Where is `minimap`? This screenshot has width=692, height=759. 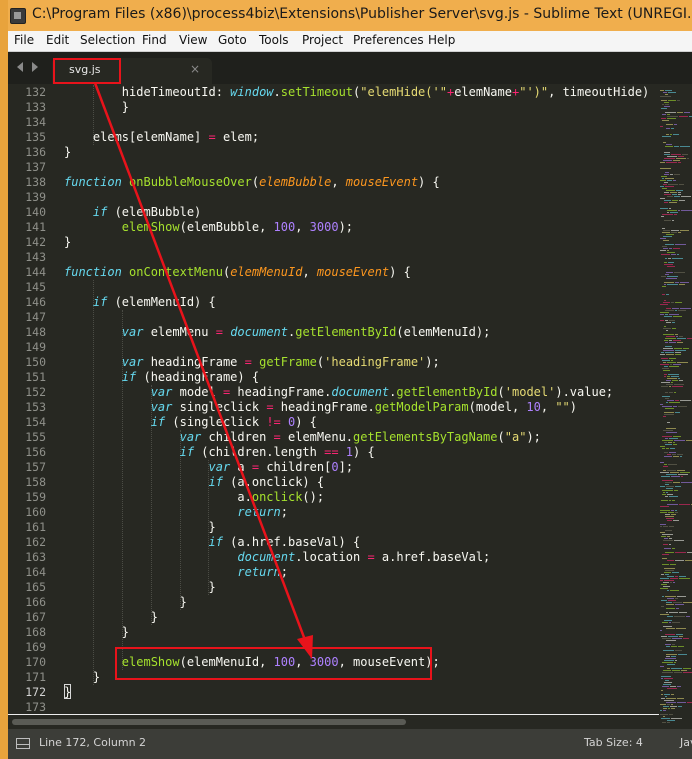
minimap is located at coordinates (675, 406).